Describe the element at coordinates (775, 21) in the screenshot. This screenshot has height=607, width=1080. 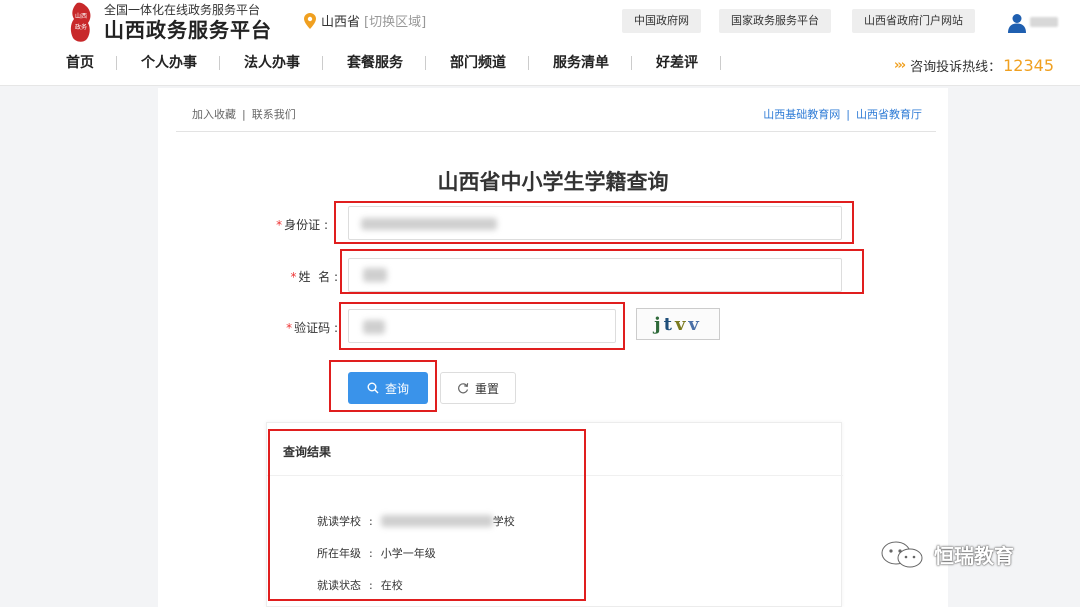
I see `toplink-national-platform: 国家政务服务平台` at that location.